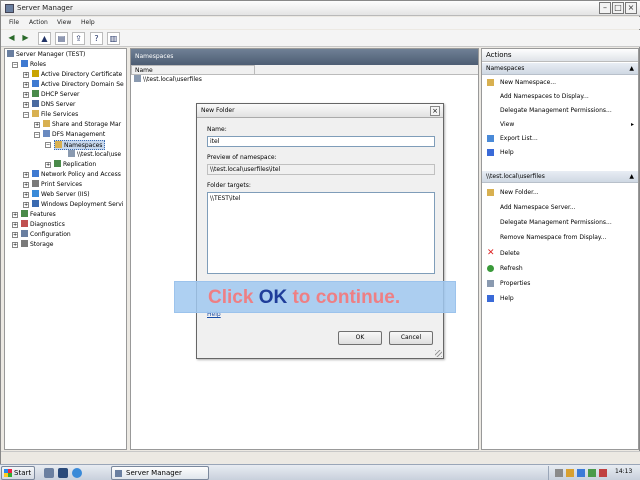 The height and width of the screenshot is (480, 640). I want to click on maximize-icon: □, so click(618, 8).